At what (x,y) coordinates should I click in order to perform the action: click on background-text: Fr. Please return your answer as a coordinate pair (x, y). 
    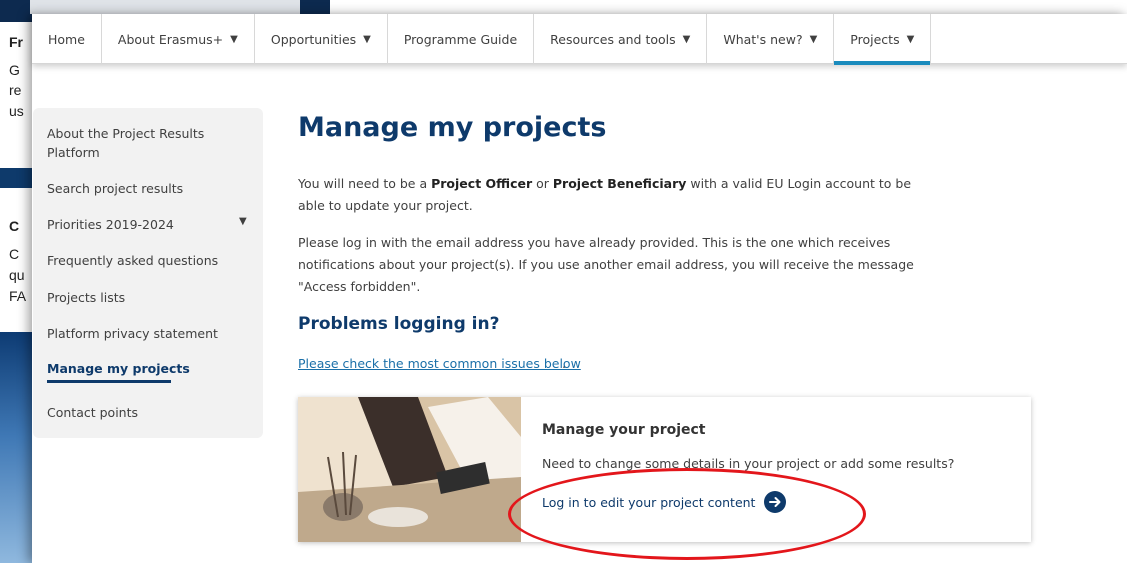
    Looking at the image, I should click on (16, 42).